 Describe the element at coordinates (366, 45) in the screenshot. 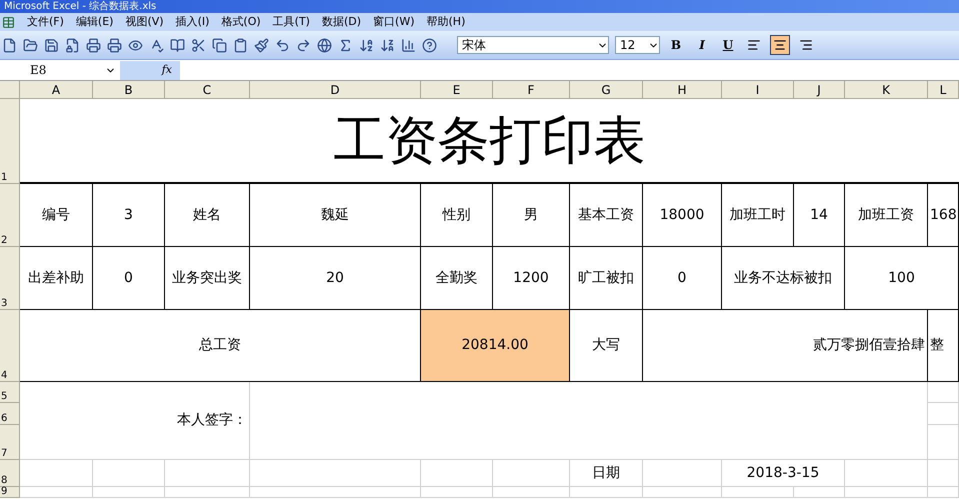

I see `sort-ascending-icon` at that location.